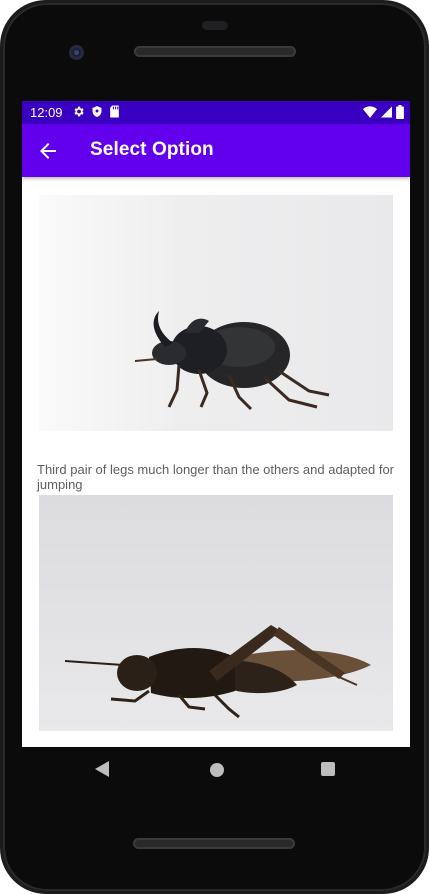 The image size is (429, 894). I want to click on battery-icon, so click(400, 113).